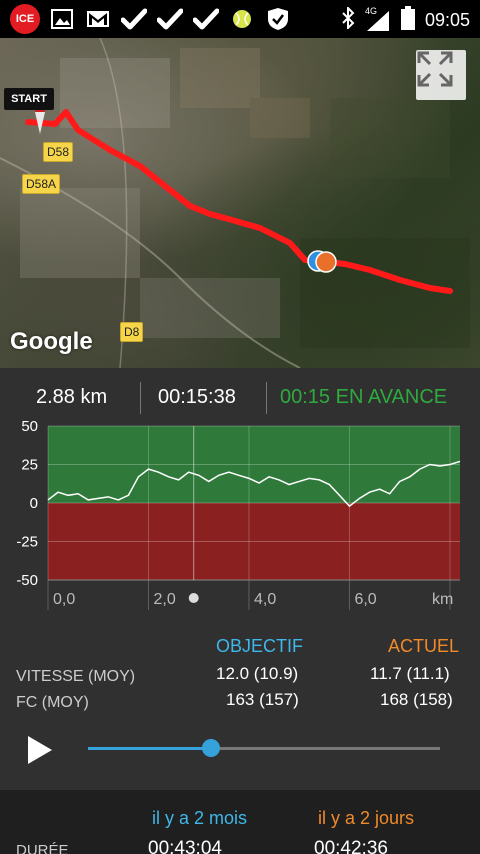 This screenshot has width=480, height=854. What do you see at coordinates (365, 599) in the screenshot?
I see `x-tick-label: 6,0` at bounding box center [365, 599].